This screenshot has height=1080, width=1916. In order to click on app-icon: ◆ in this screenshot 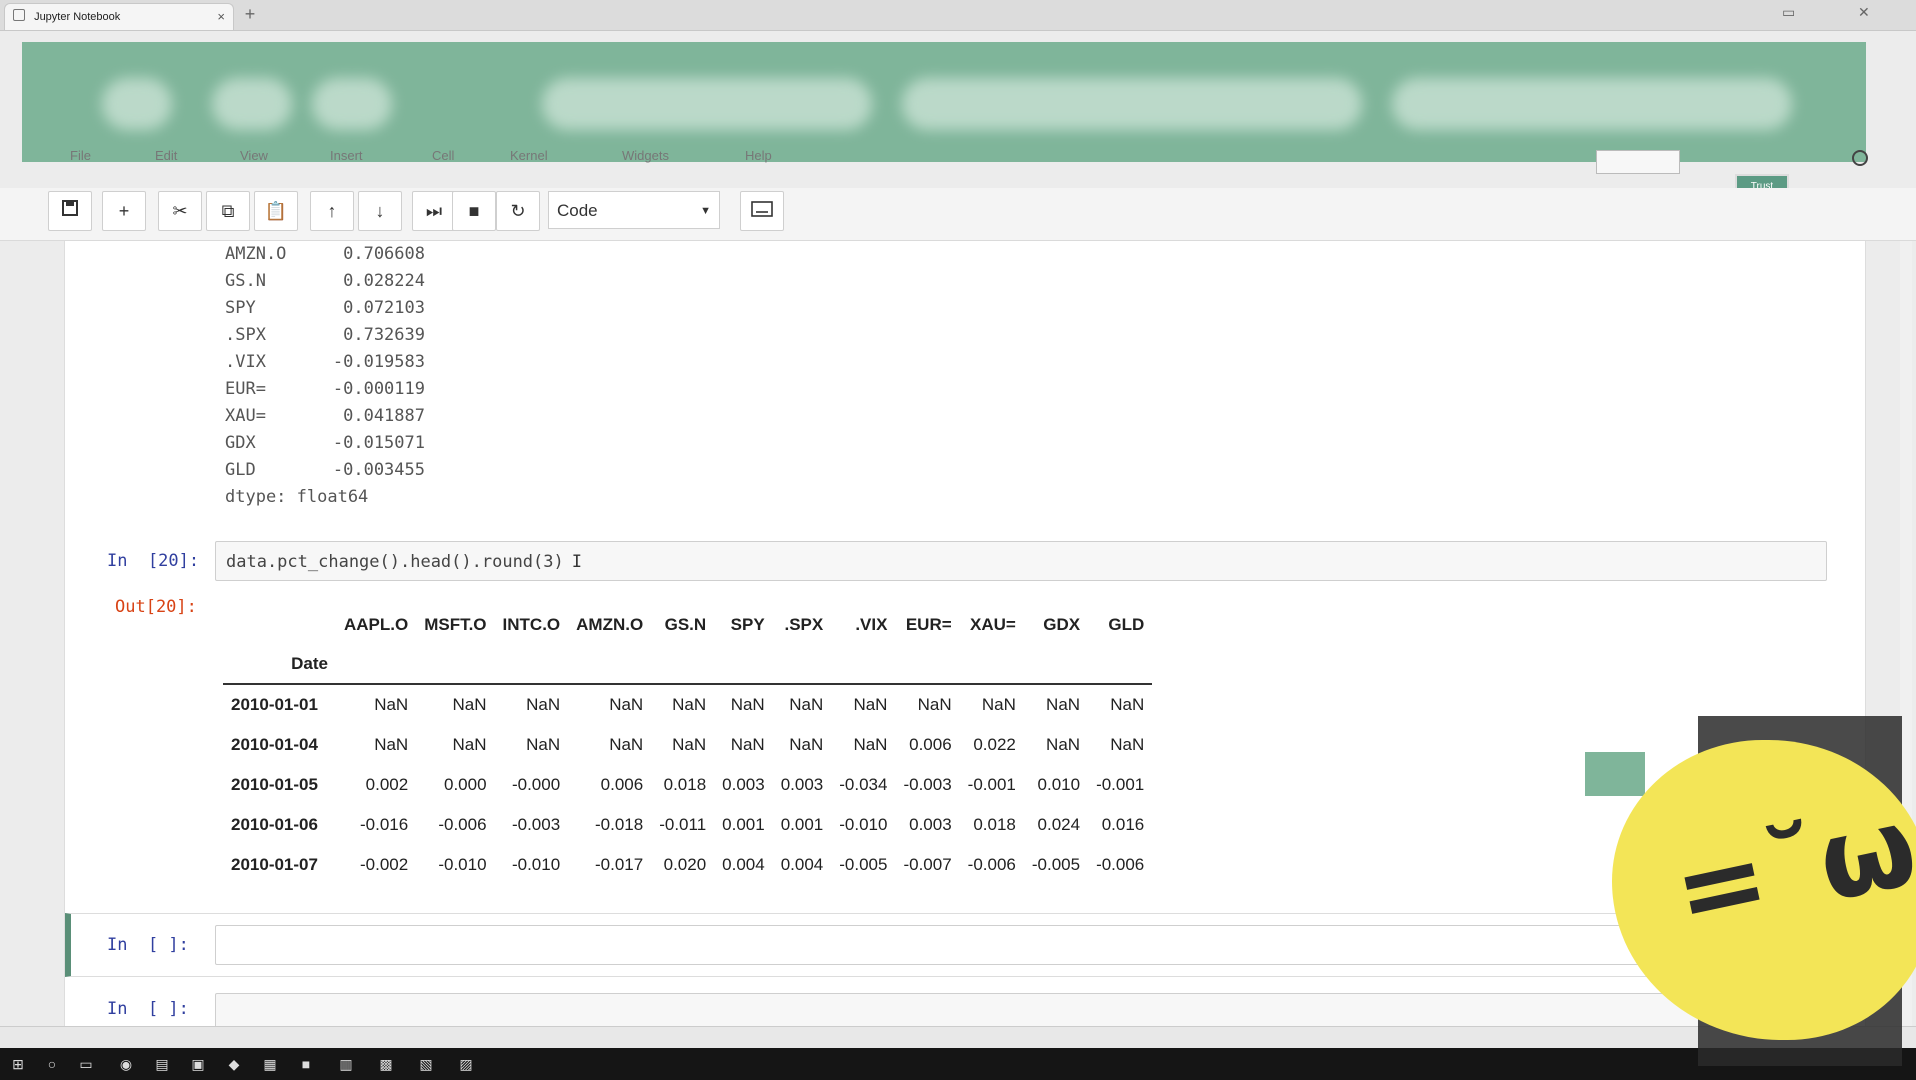, I will do `click(234, 1064)`.